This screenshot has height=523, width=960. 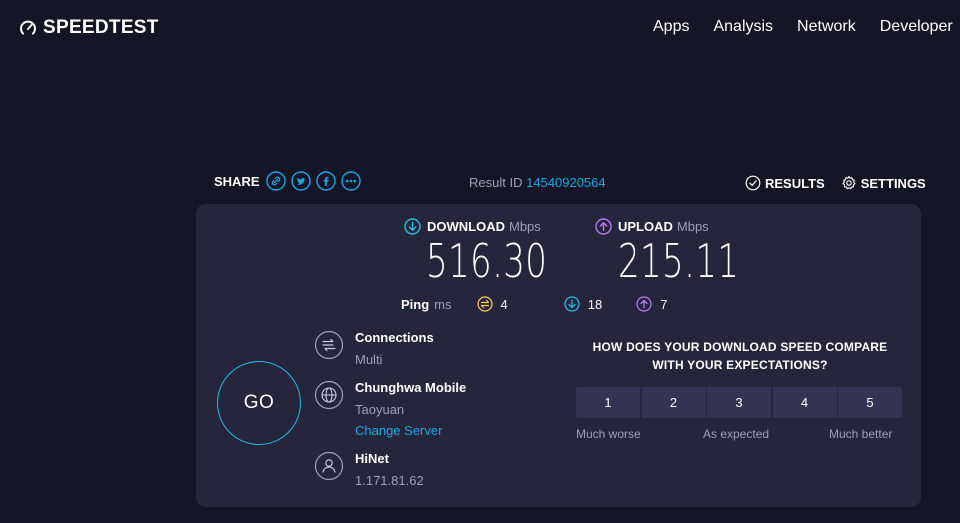 I want to click on upload-value: 215.11, so click(x=679, y=261).